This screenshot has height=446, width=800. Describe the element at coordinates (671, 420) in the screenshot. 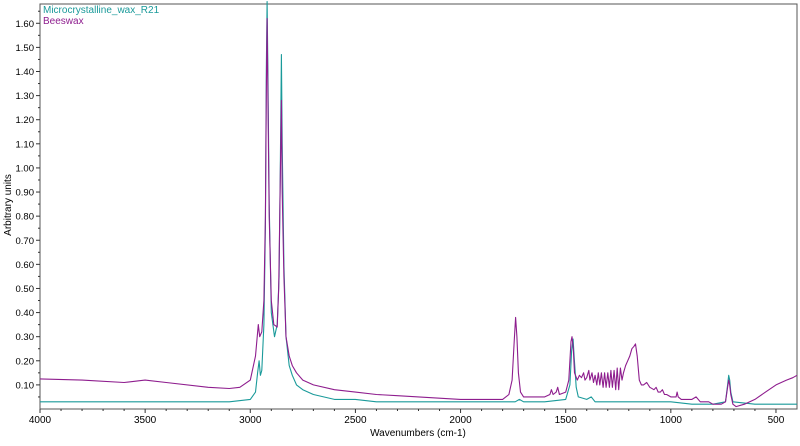

I see `x-tick-label: 1000` at that location.